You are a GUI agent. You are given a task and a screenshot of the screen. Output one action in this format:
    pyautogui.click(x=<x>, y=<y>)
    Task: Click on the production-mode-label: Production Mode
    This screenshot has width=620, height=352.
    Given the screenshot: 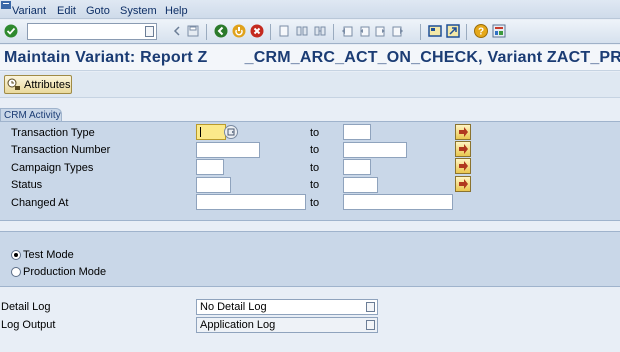 What is the action you would take?
    pyautogui.click(x=65, y=272)
    